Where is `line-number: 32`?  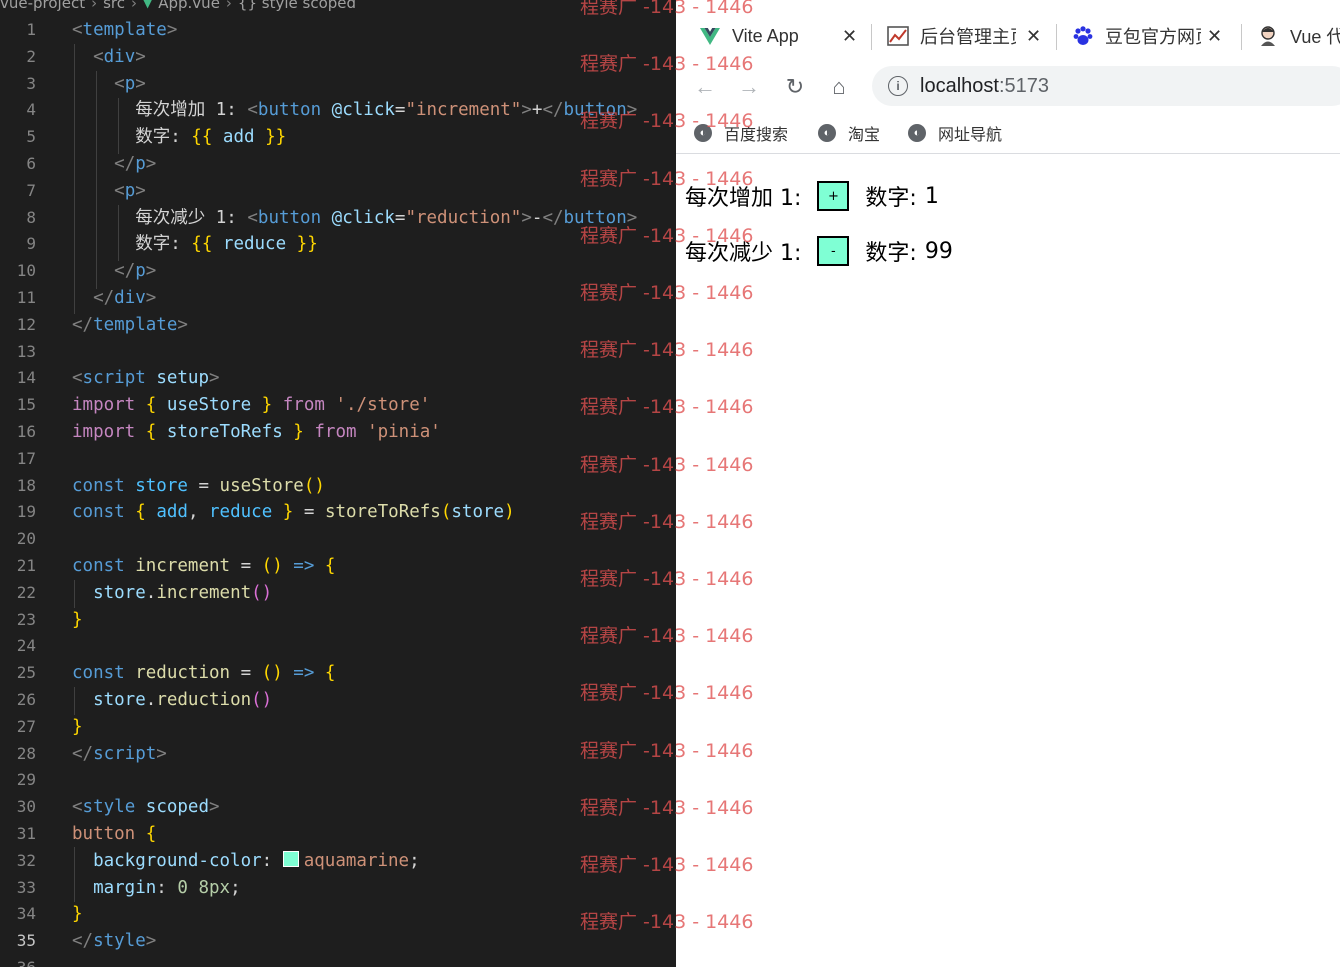 line-number: 32 is located at coordinates (26, 860).